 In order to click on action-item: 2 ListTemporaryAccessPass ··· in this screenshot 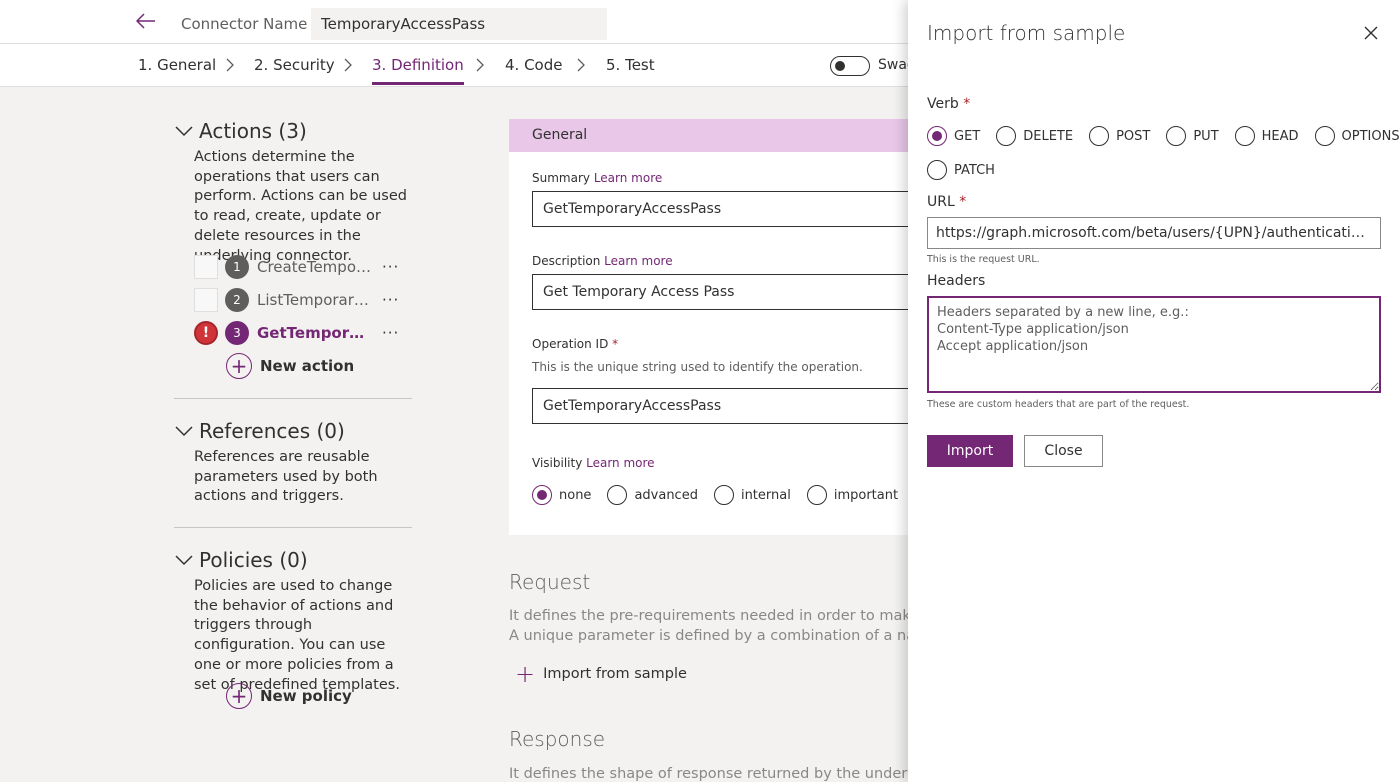, I will do `click(296, 300)`.